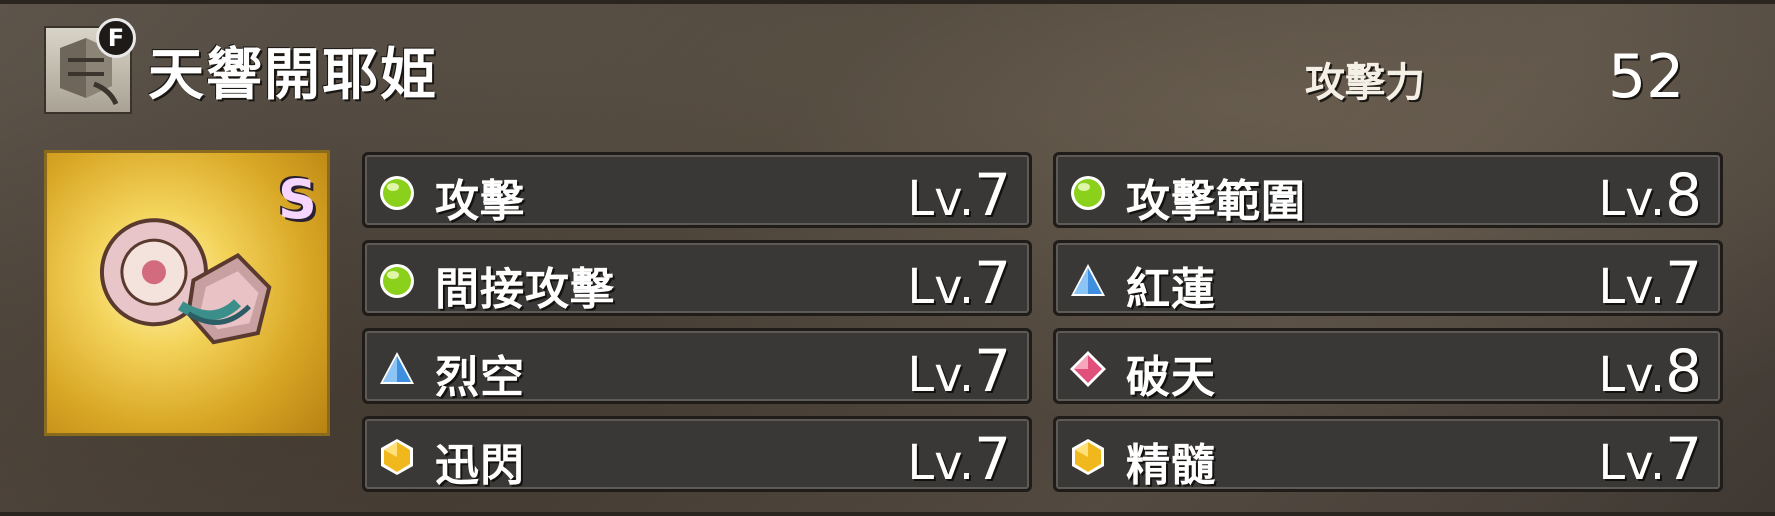 This screenshot has width=1775, height=516. What do you see at coordinates (887, 2) in the screenshot?
I see `frame-top` at bounding box center [887, 2].